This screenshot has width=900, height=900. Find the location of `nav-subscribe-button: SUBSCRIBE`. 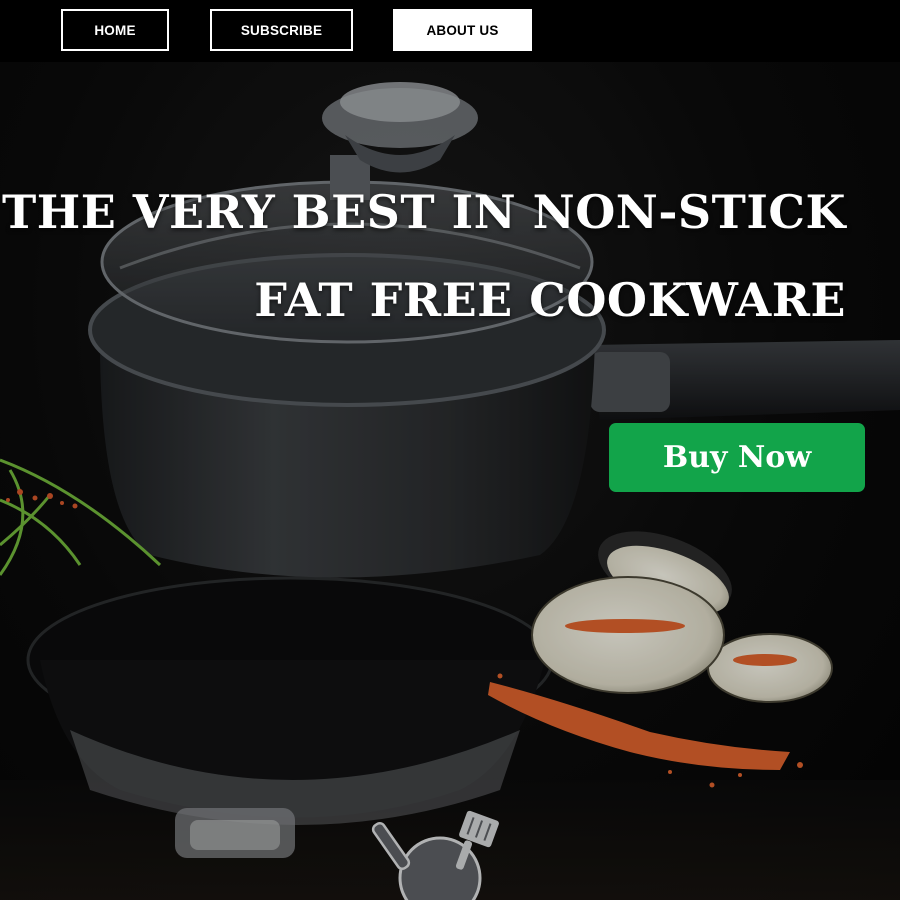

nav-subscribe-button: SUBSCRIBE is located at coordinates (281, 30).